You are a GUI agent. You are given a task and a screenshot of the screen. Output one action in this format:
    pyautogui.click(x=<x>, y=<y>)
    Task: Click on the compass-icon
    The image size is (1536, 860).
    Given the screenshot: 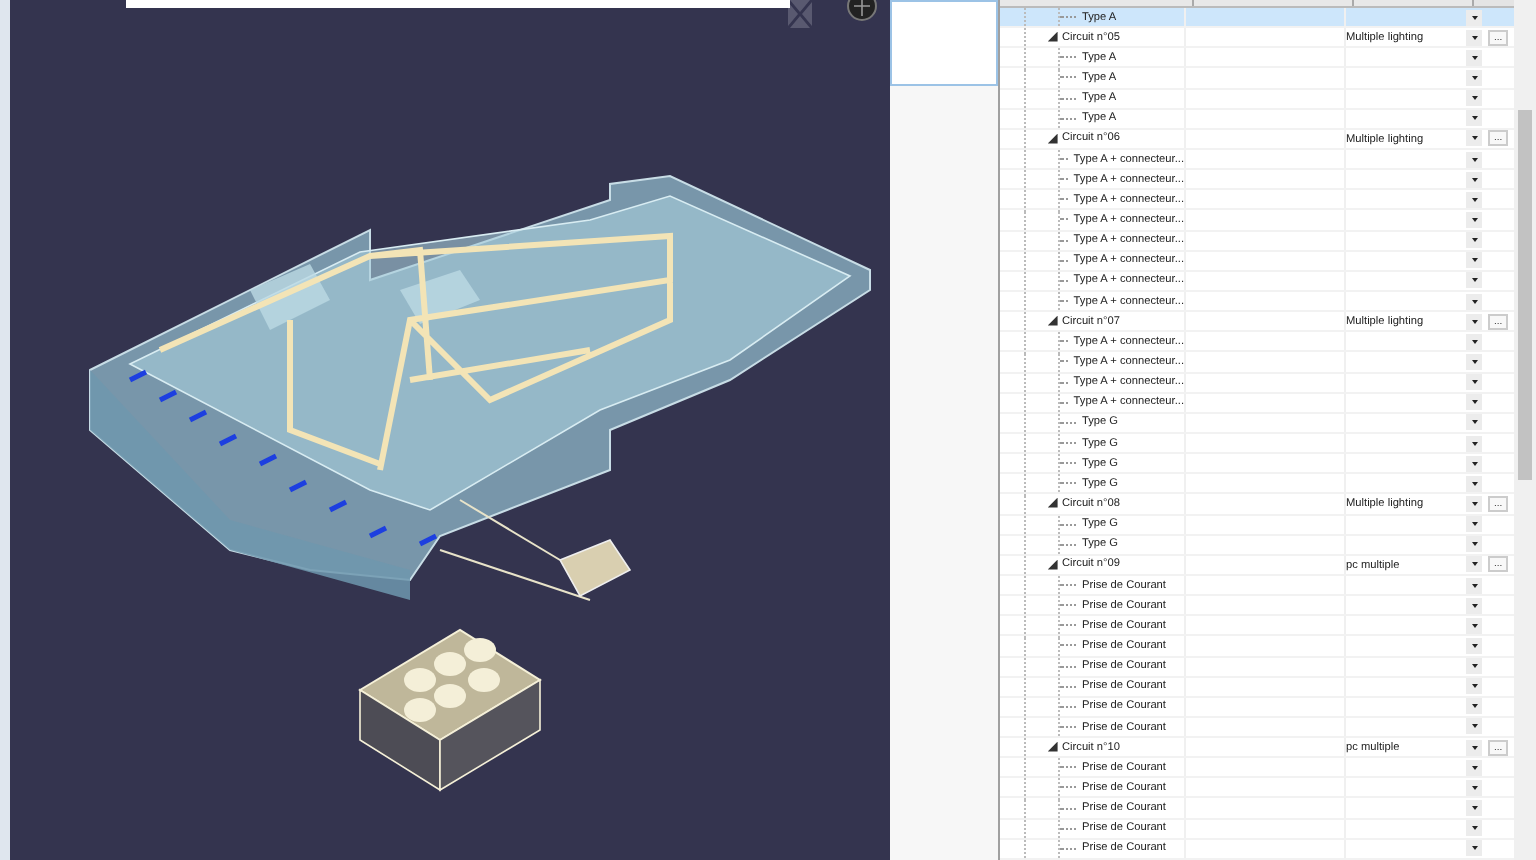 What is the action you would take?
    pyautogui.click(x=862, y=10)
    